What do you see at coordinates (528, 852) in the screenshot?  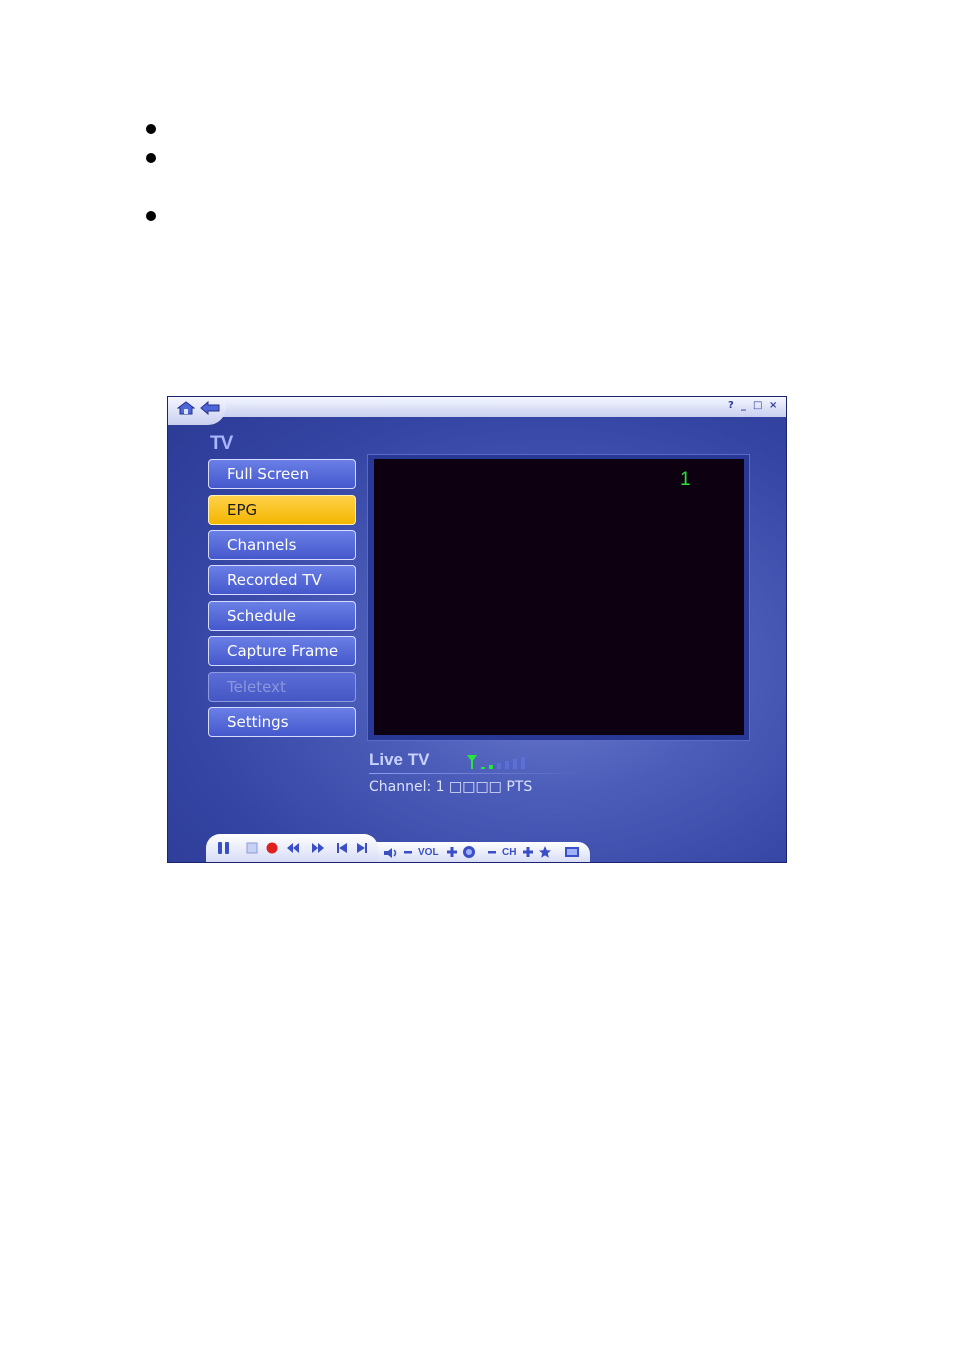 I see `channel-up-icon` at bounding box center [528, 852].